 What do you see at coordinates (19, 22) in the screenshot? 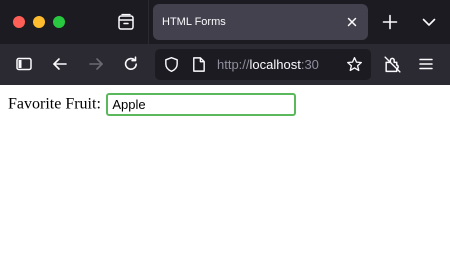
I see `close-window-button` at bounding box center [19, 22].